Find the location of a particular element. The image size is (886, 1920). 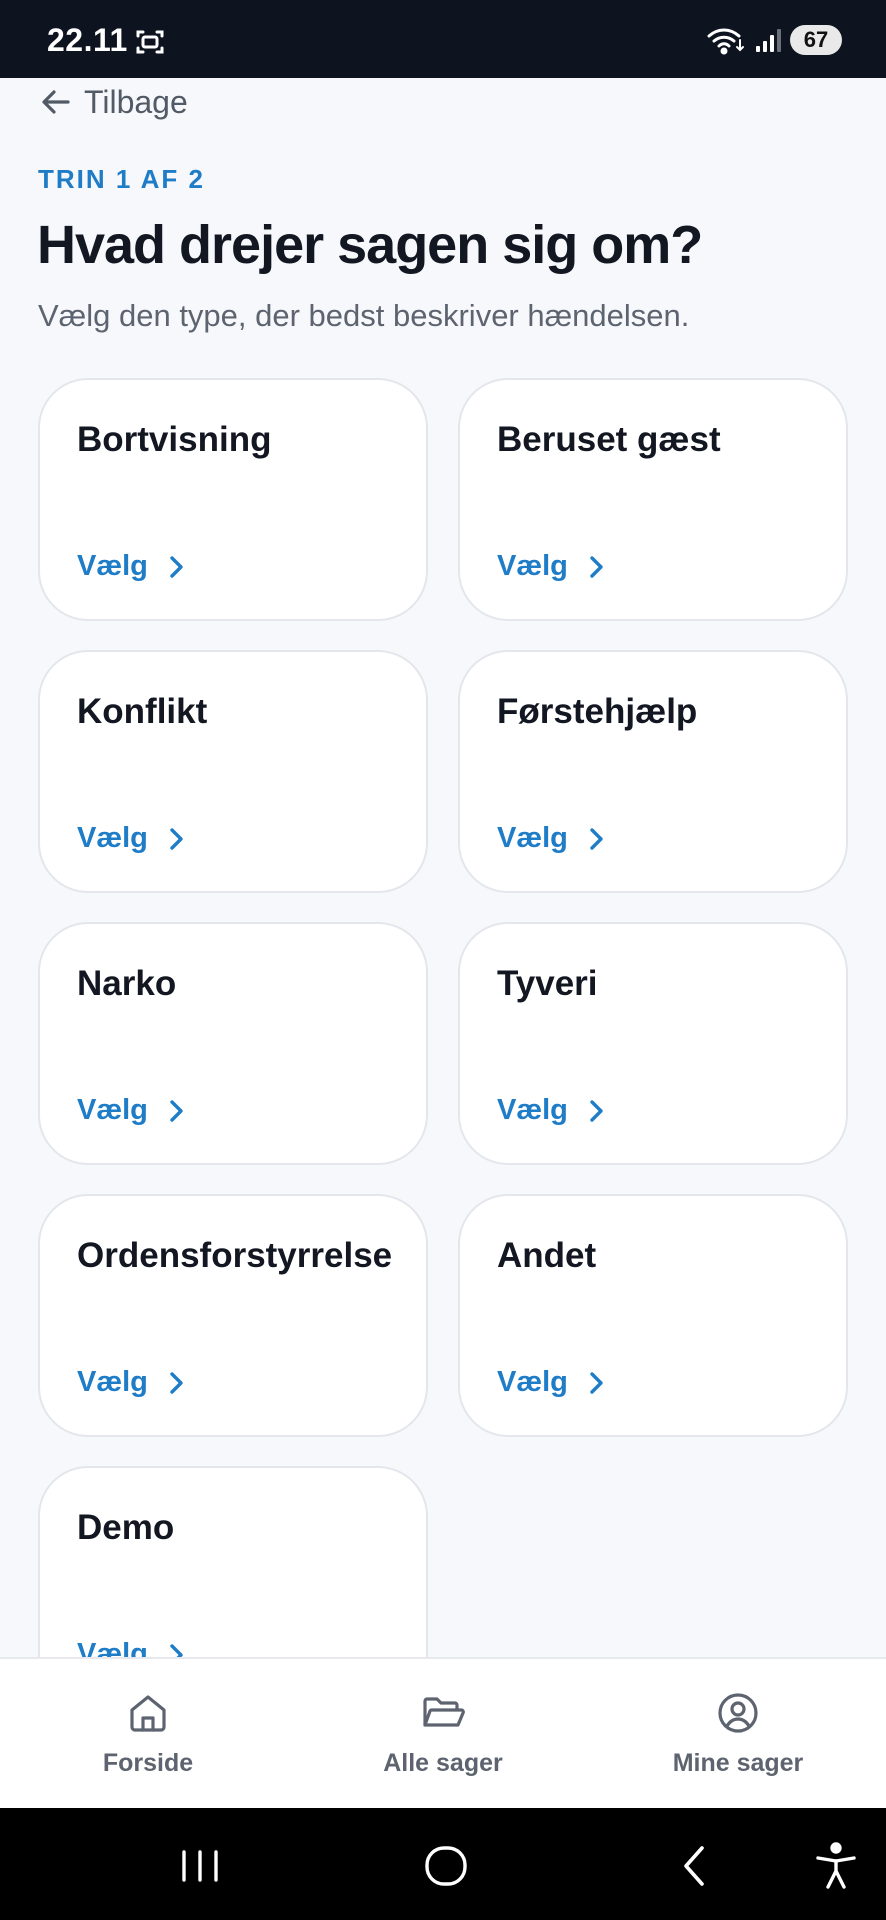

card-title: Bortvisning is located at coordinates (174, 439).